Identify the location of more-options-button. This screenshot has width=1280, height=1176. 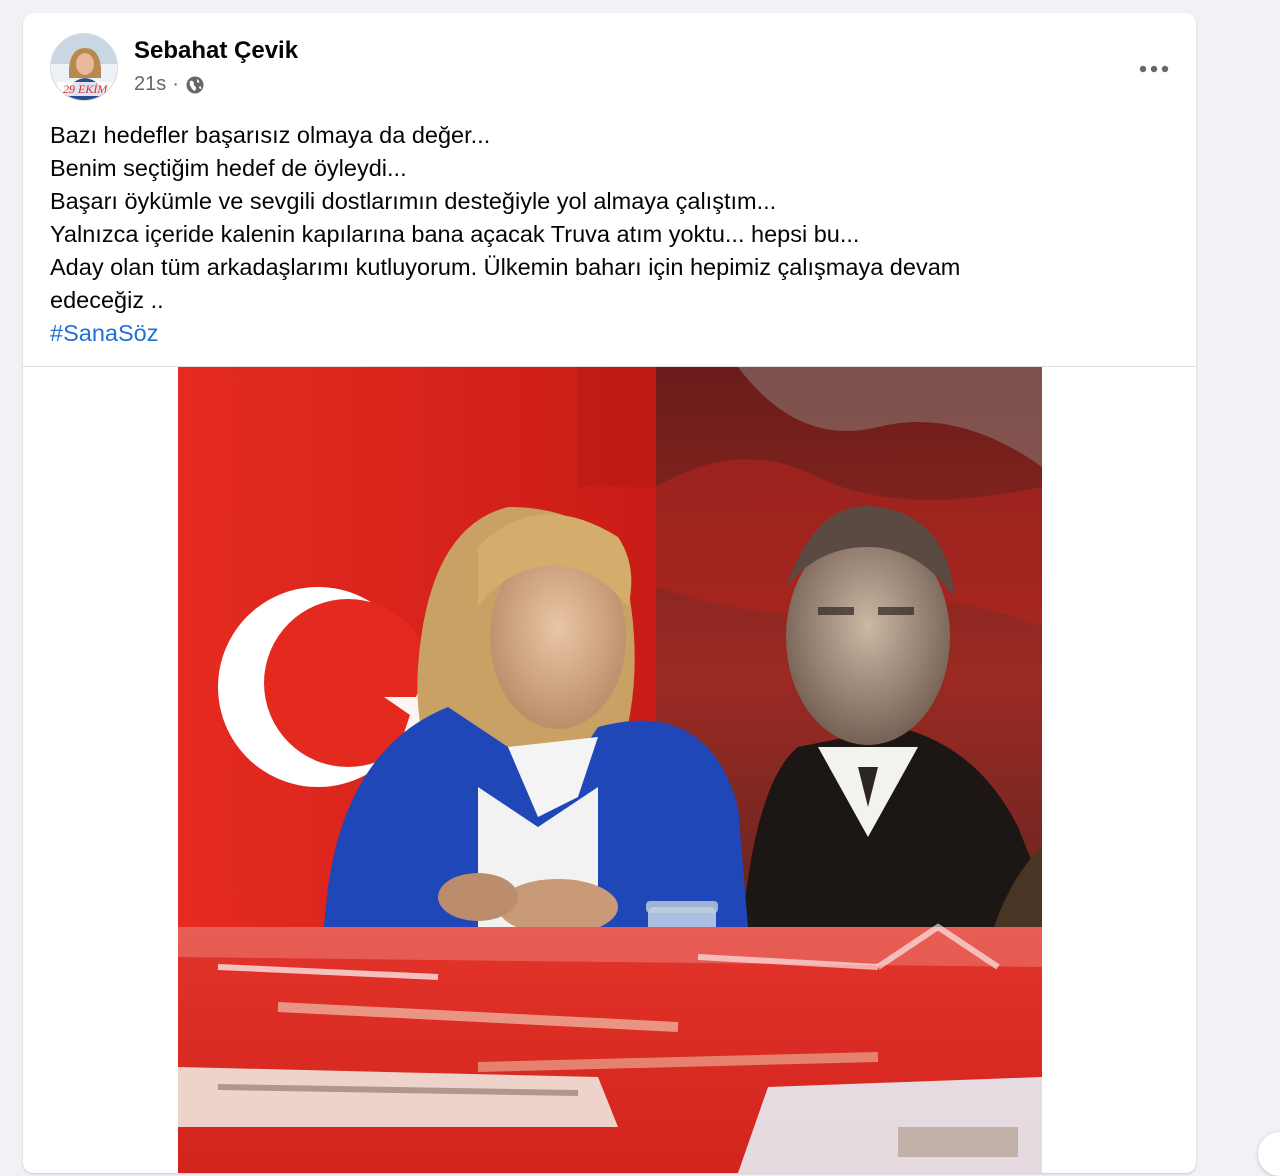
(1154, 69).